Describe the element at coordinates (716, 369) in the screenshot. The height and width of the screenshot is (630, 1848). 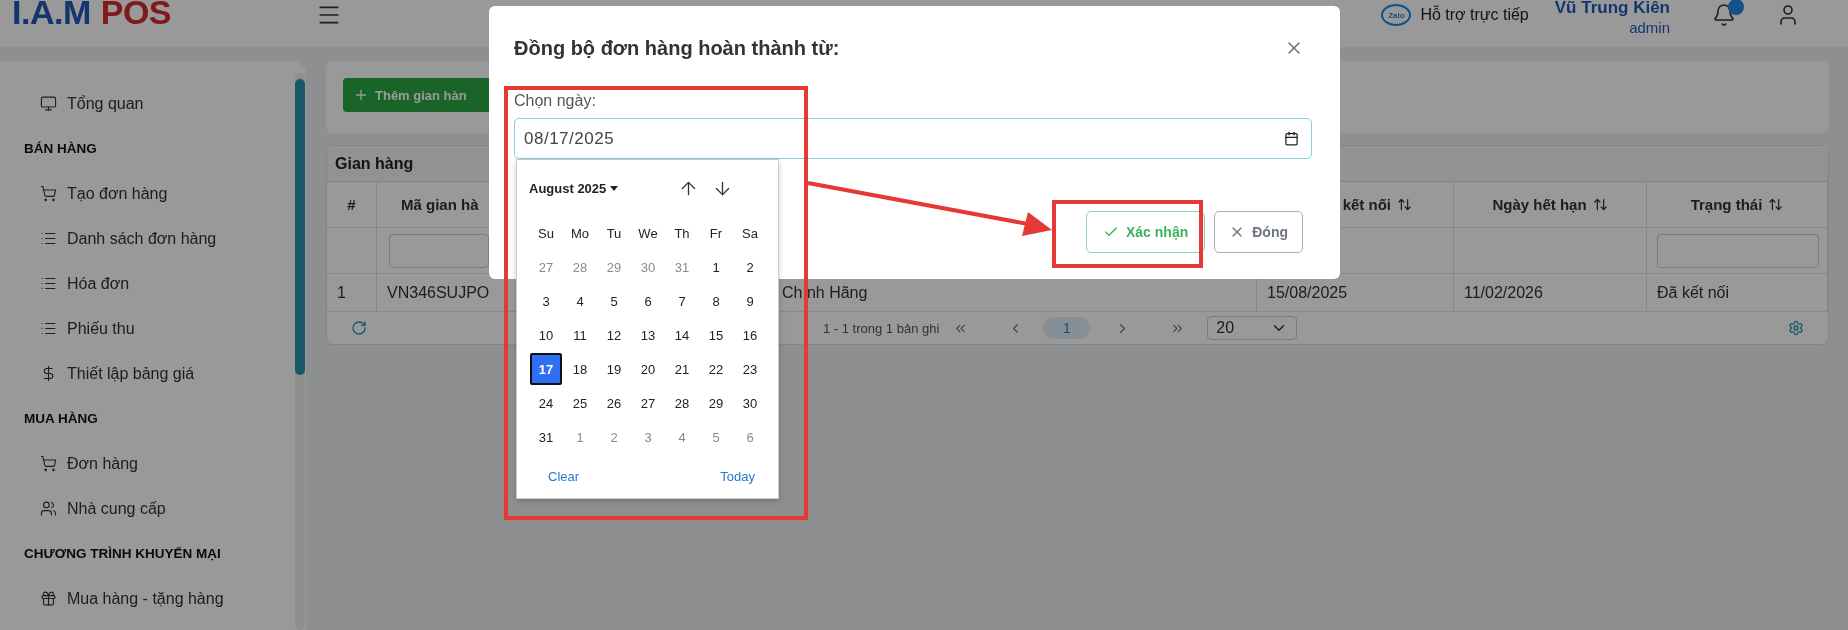
I see `calendar-day: 22` at that location.